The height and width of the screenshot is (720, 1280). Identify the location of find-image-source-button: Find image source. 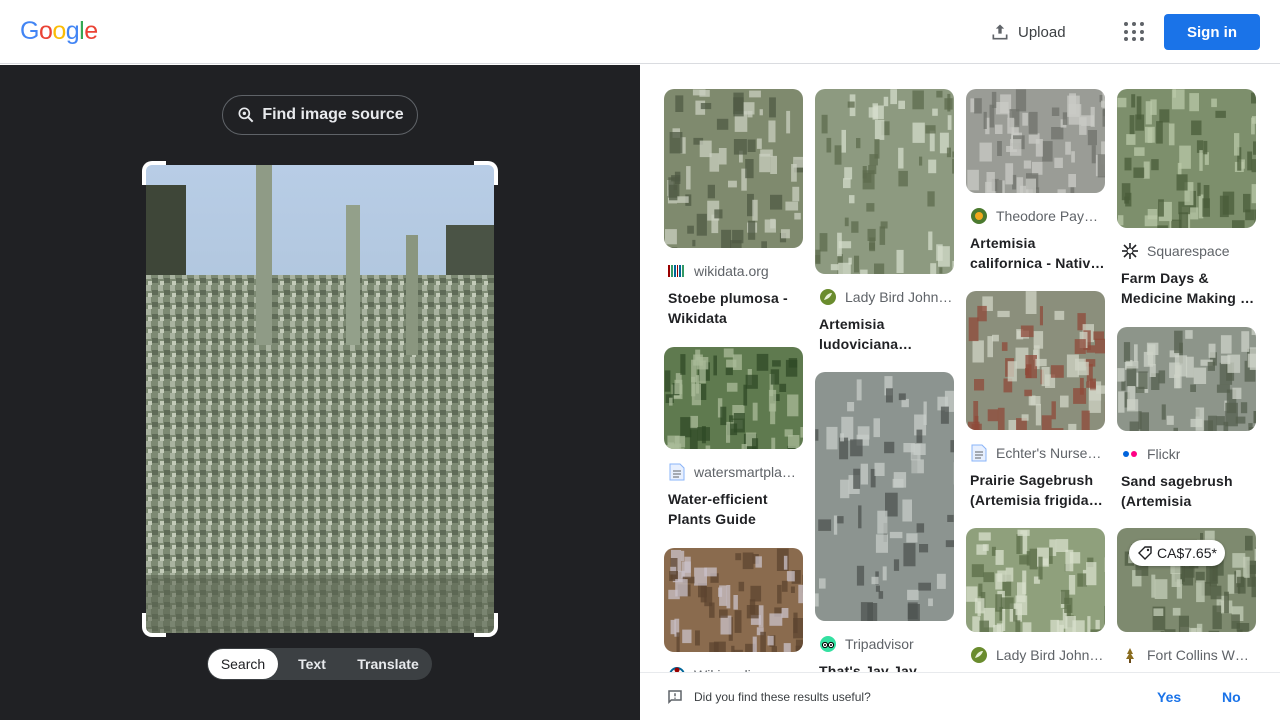
(320, 115).